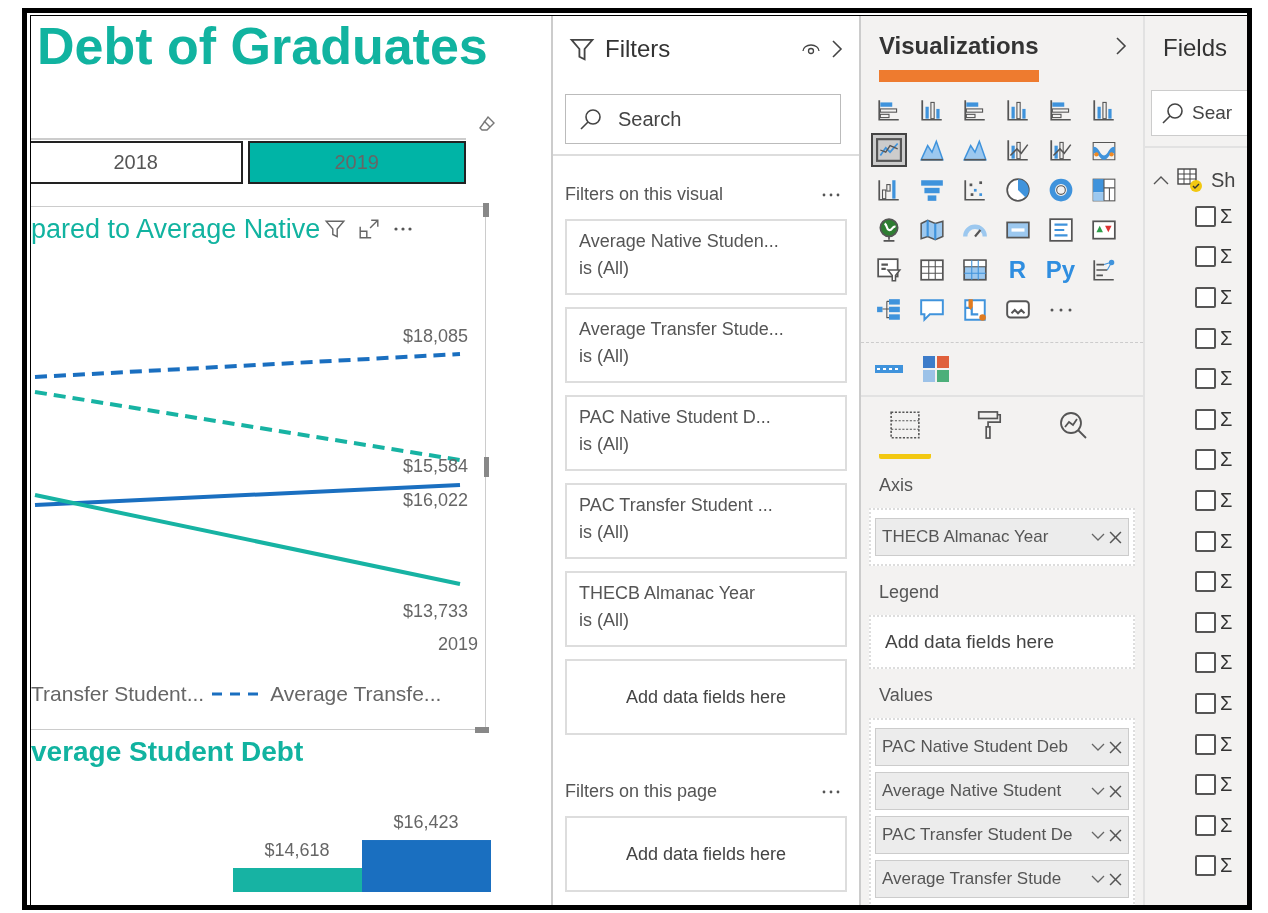  What do you see at coordinates (978, 835) in the screenshot?
I see `chip-label: PAC Transfer Student De` at bounding box center [978, 835].